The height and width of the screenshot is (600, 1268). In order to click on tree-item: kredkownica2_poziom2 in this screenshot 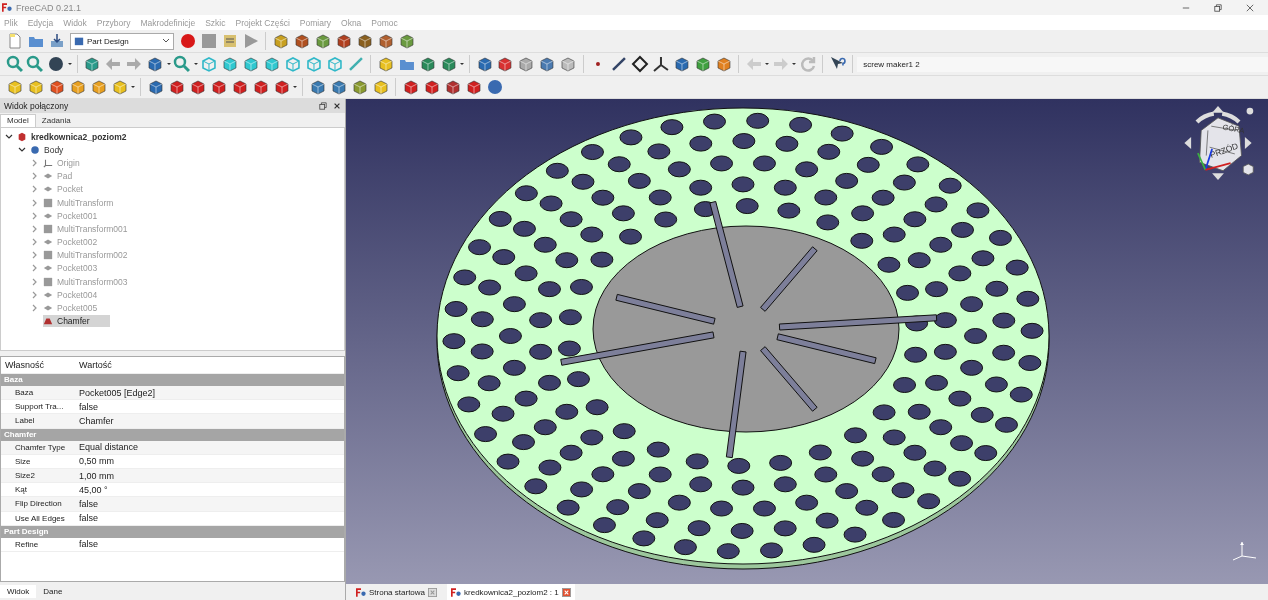, I will do `click(82, 136)`.